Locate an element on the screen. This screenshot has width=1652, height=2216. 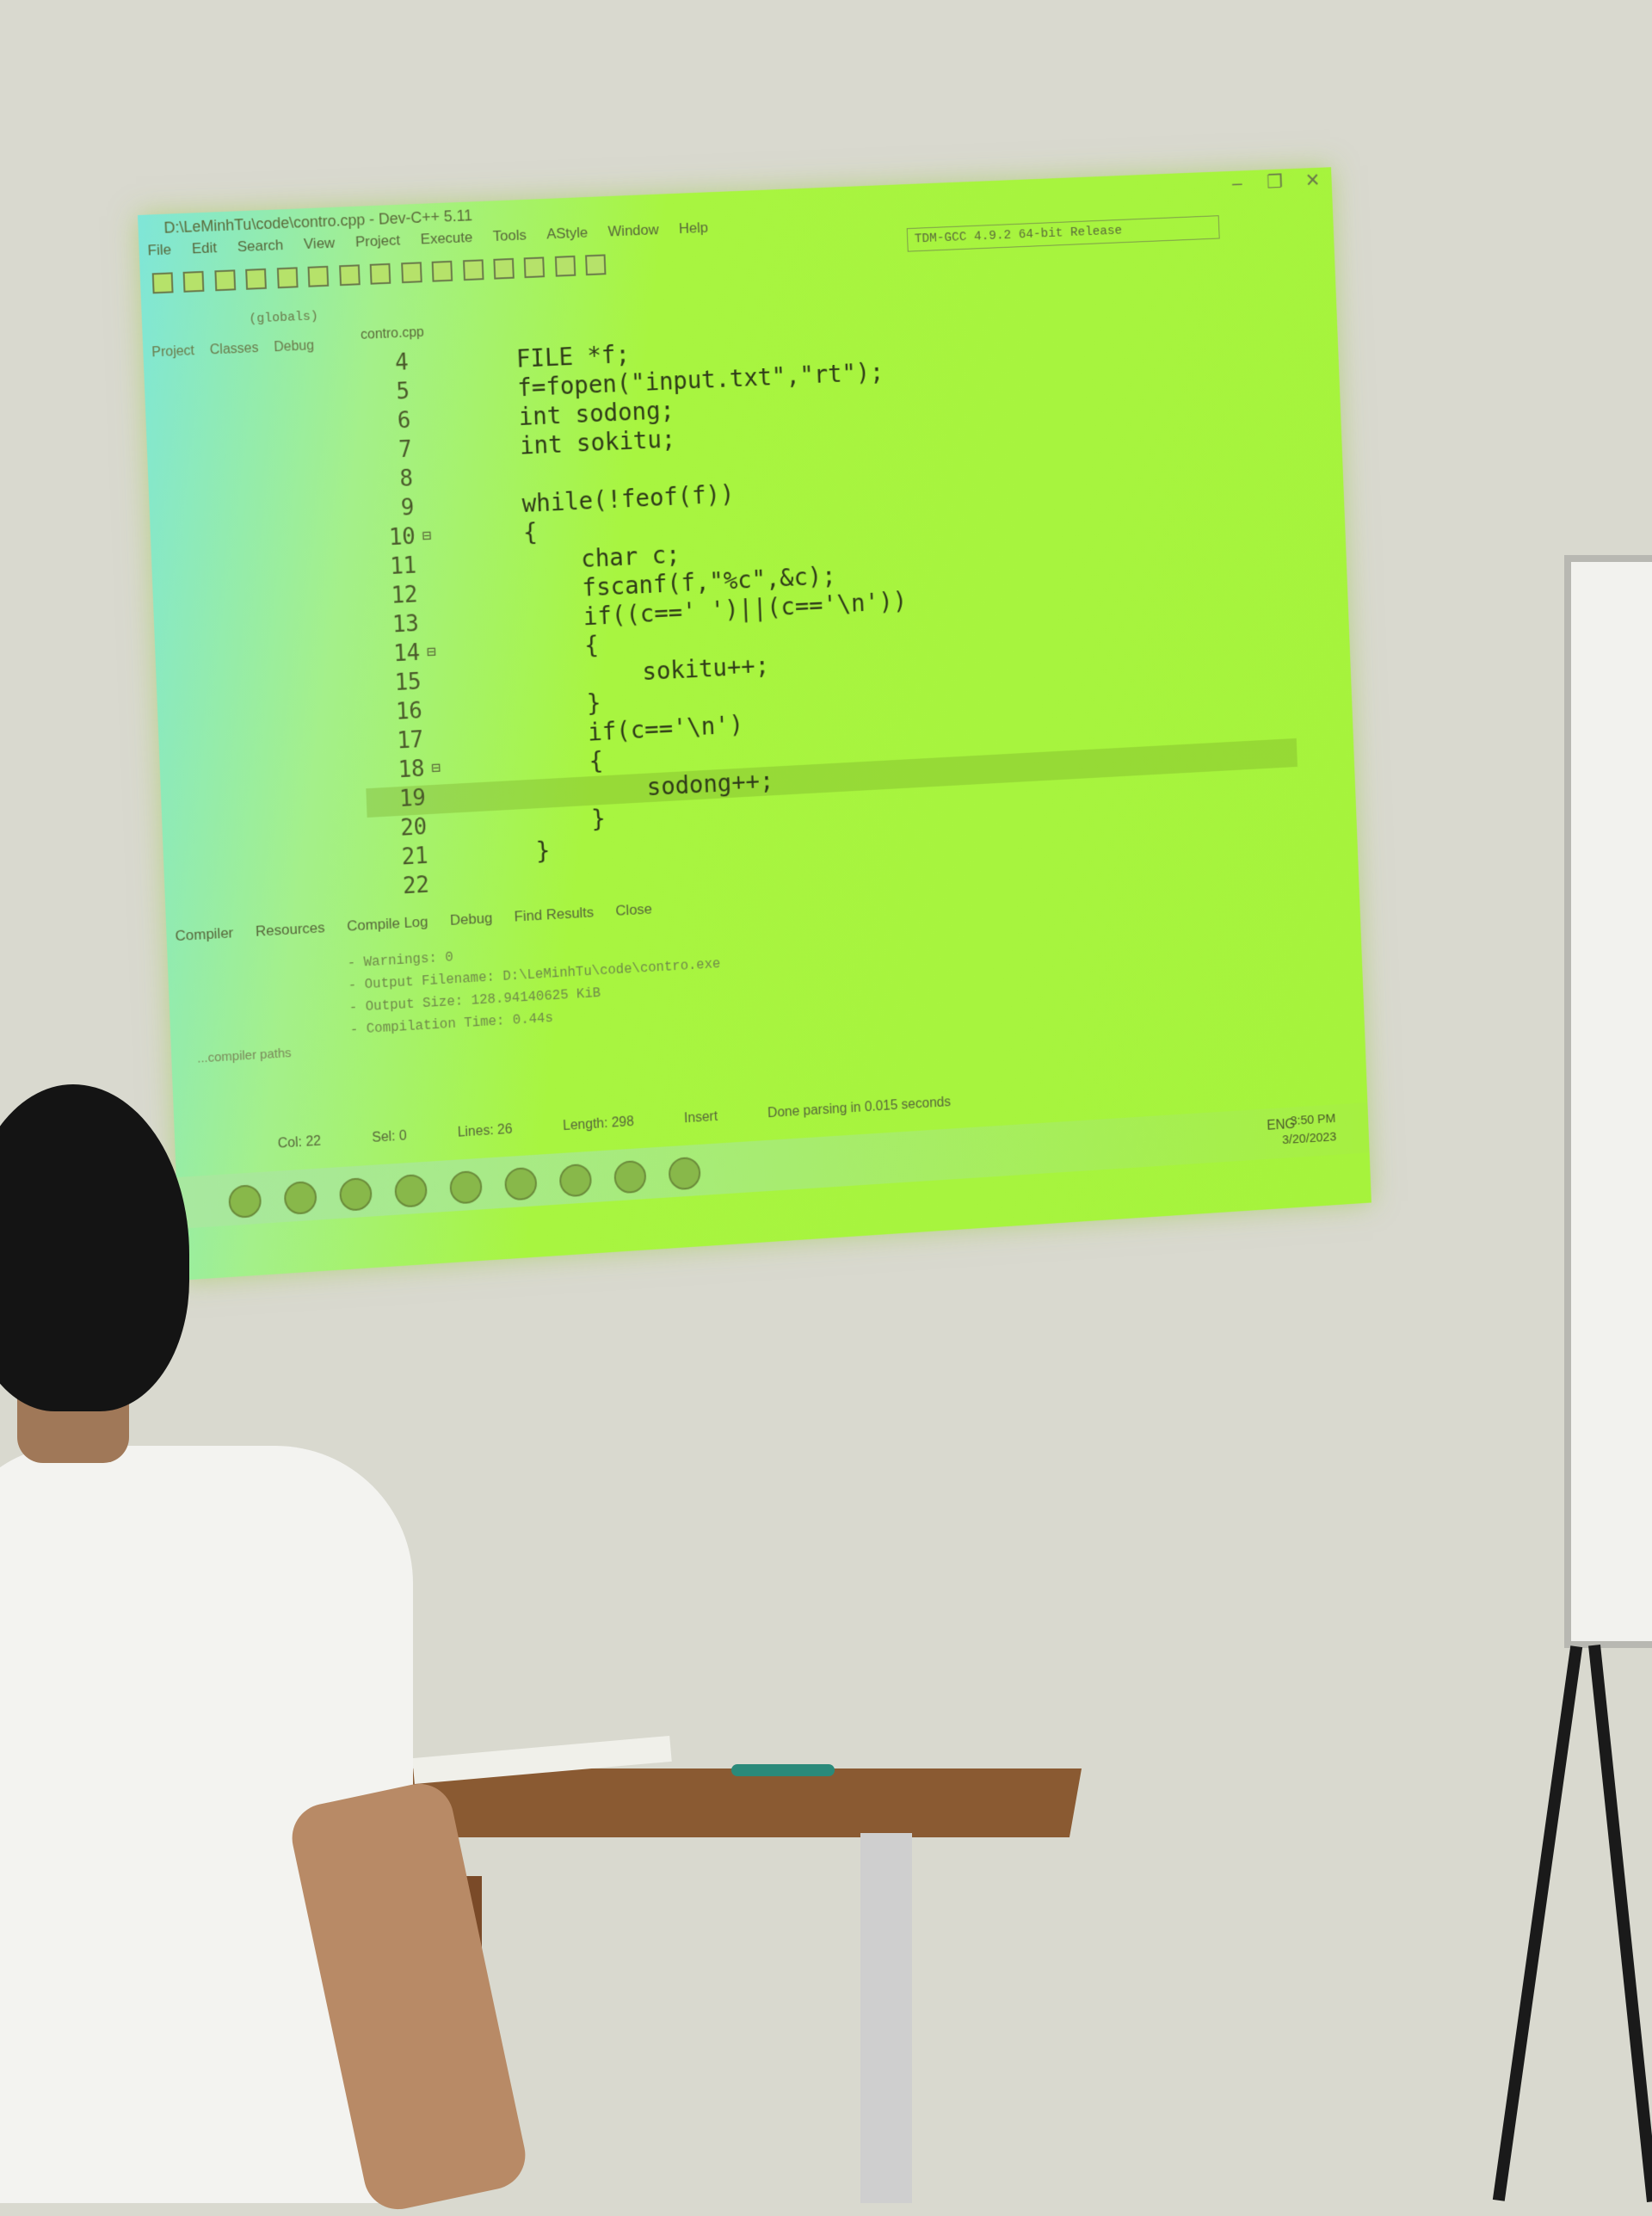
status-length: Length: 298 is located at coordinates (598, 1124).